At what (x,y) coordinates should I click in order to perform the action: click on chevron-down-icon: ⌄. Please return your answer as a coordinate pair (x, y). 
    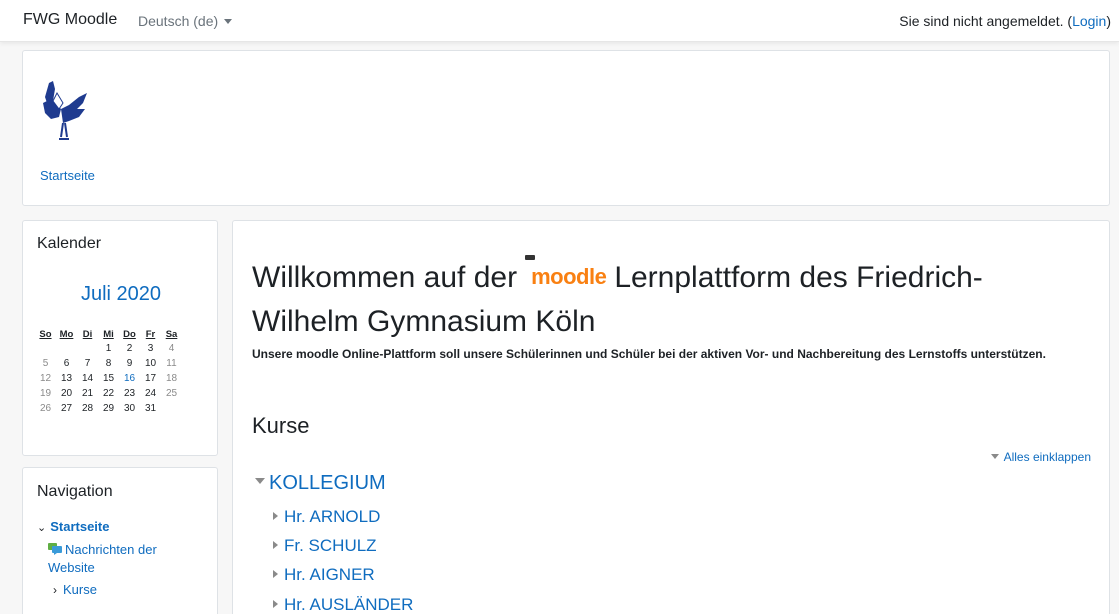
    Looking at the image, I should click on (42, 528).